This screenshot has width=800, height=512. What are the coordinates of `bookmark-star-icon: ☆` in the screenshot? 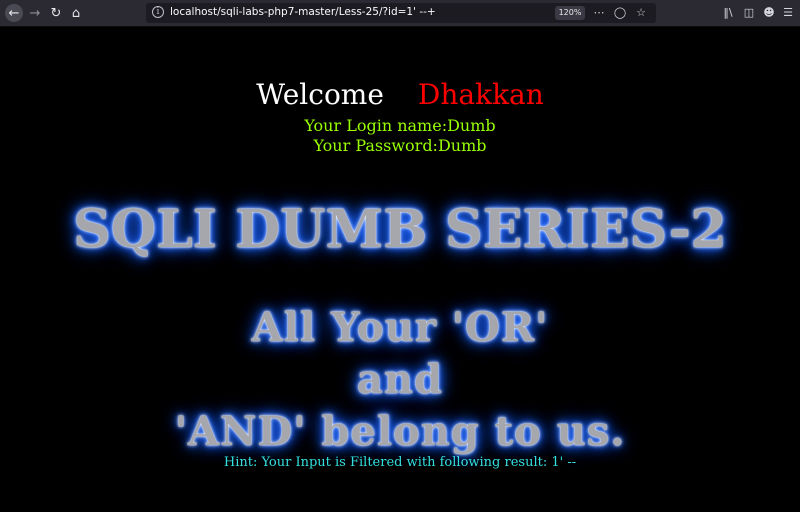 It's located at (641, 12).